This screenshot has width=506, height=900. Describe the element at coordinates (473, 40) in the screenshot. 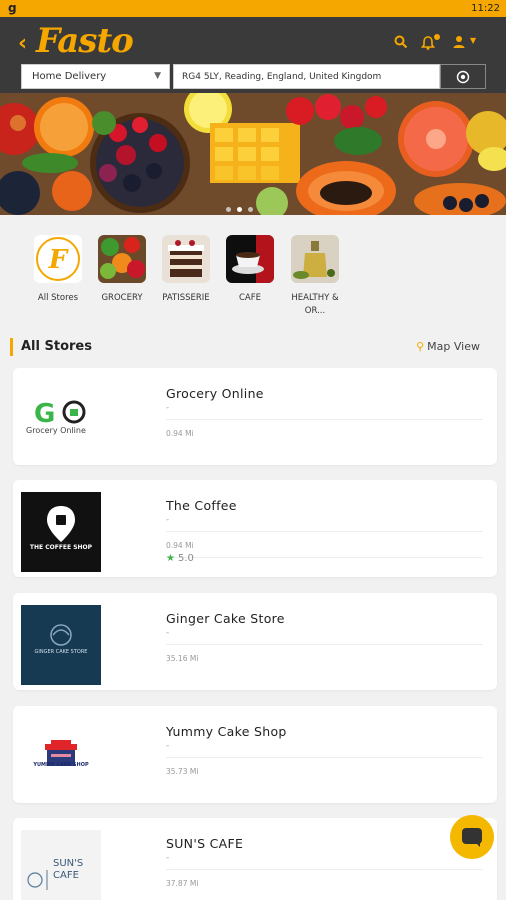

I see `caret-down-icon: ▼` at that location.